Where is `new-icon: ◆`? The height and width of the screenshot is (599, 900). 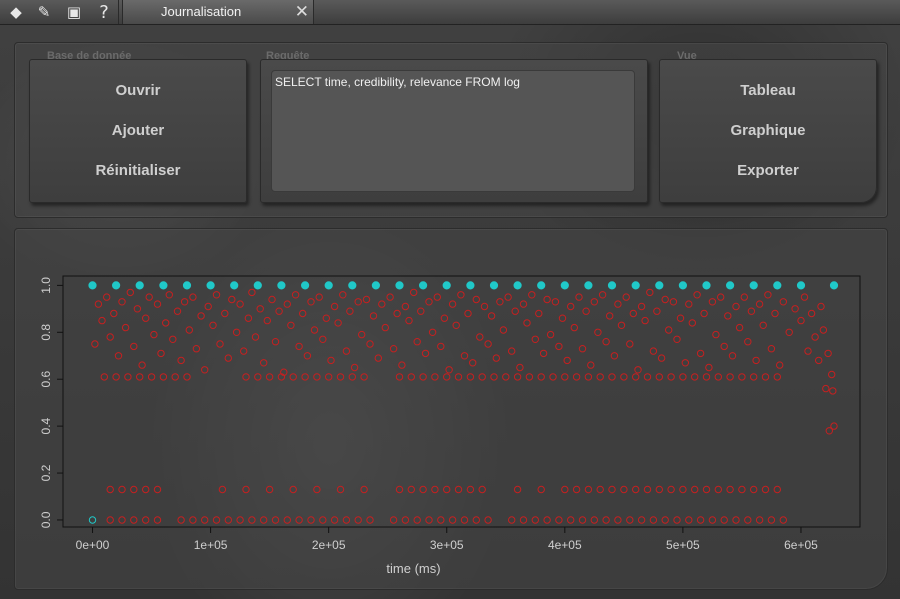 new-icon: ◆ is located at coordinates (16, 12).